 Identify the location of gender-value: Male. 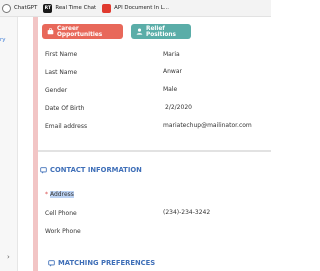
(170, 89).